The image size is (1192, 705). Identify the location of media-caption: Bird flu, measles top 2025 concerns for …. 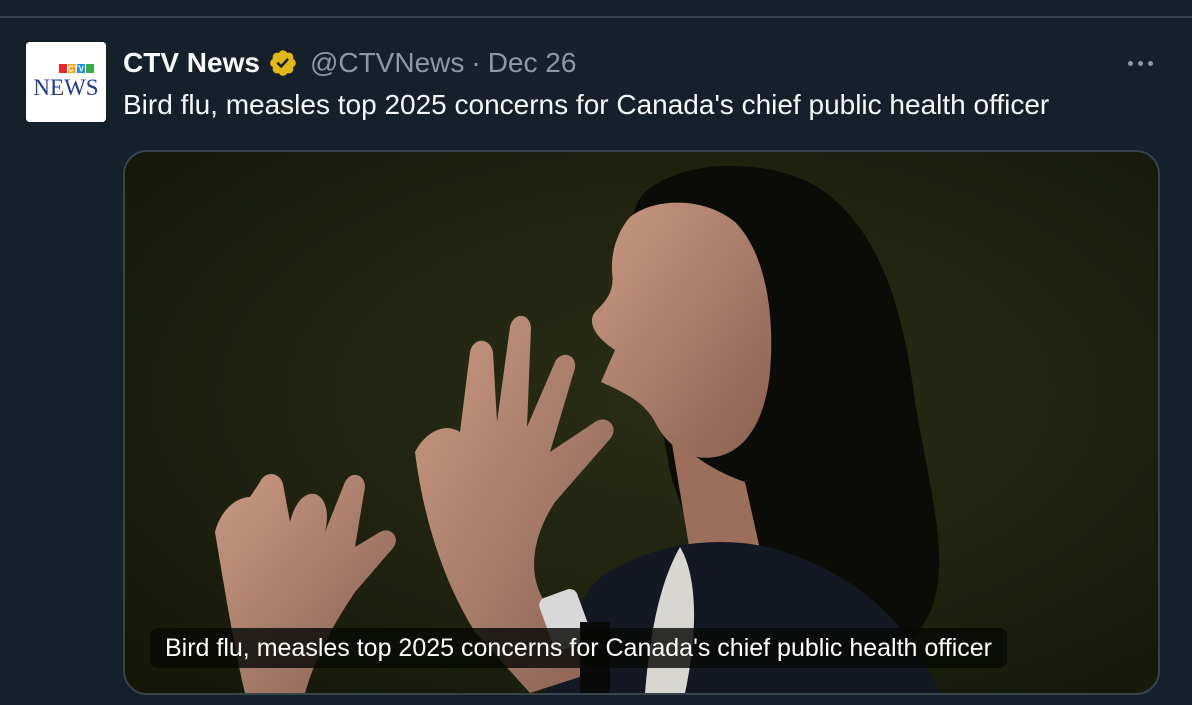
(579, 648).